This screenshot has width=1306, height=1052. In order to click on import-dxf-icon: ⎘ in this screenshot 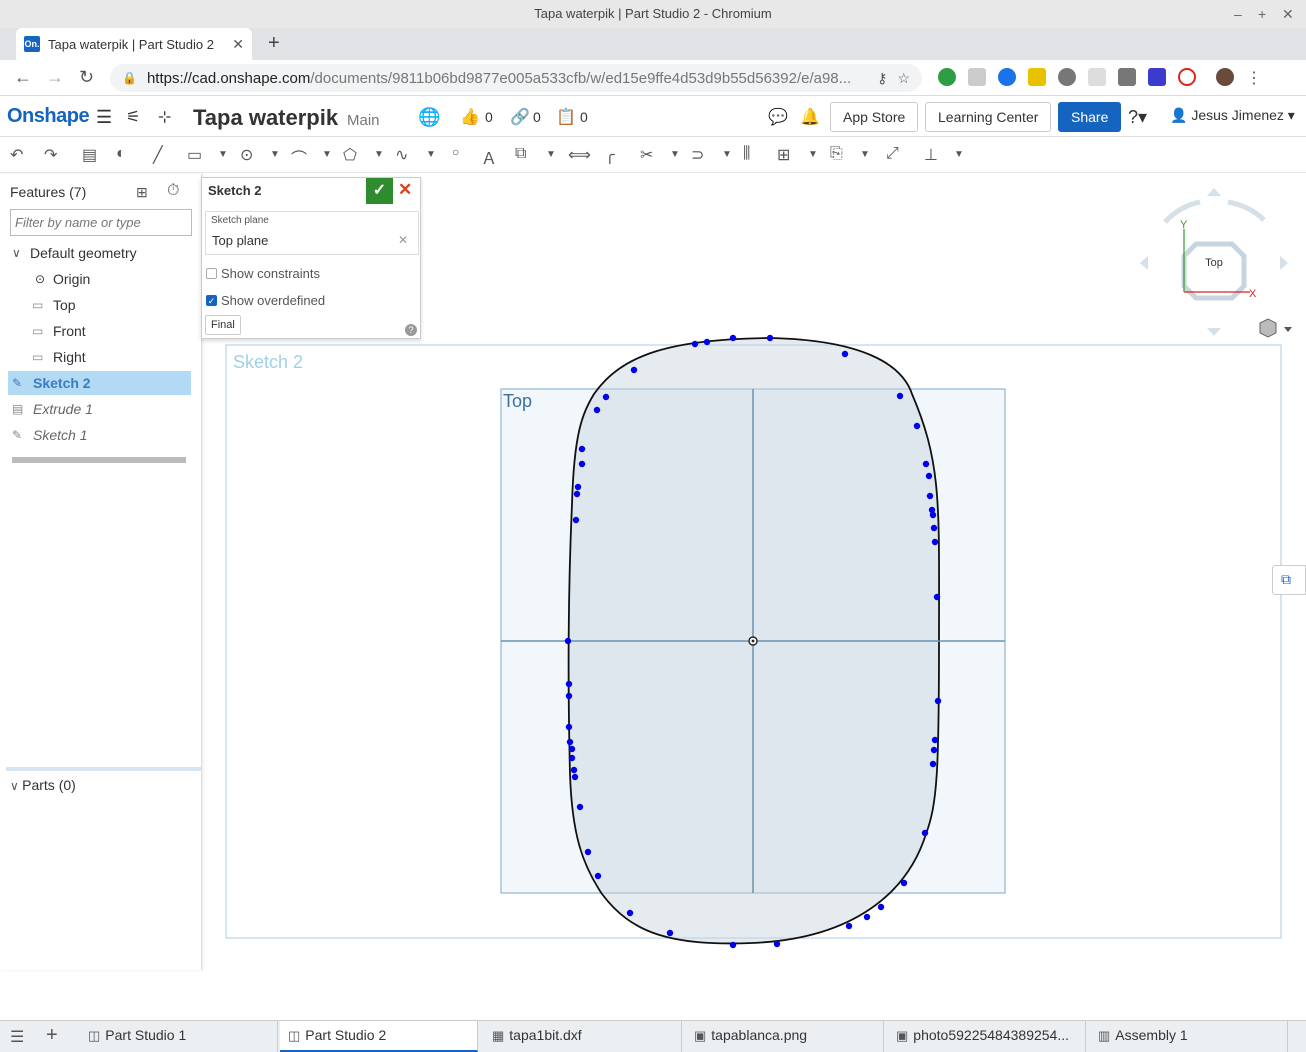, I will do `click(836, 154)`.